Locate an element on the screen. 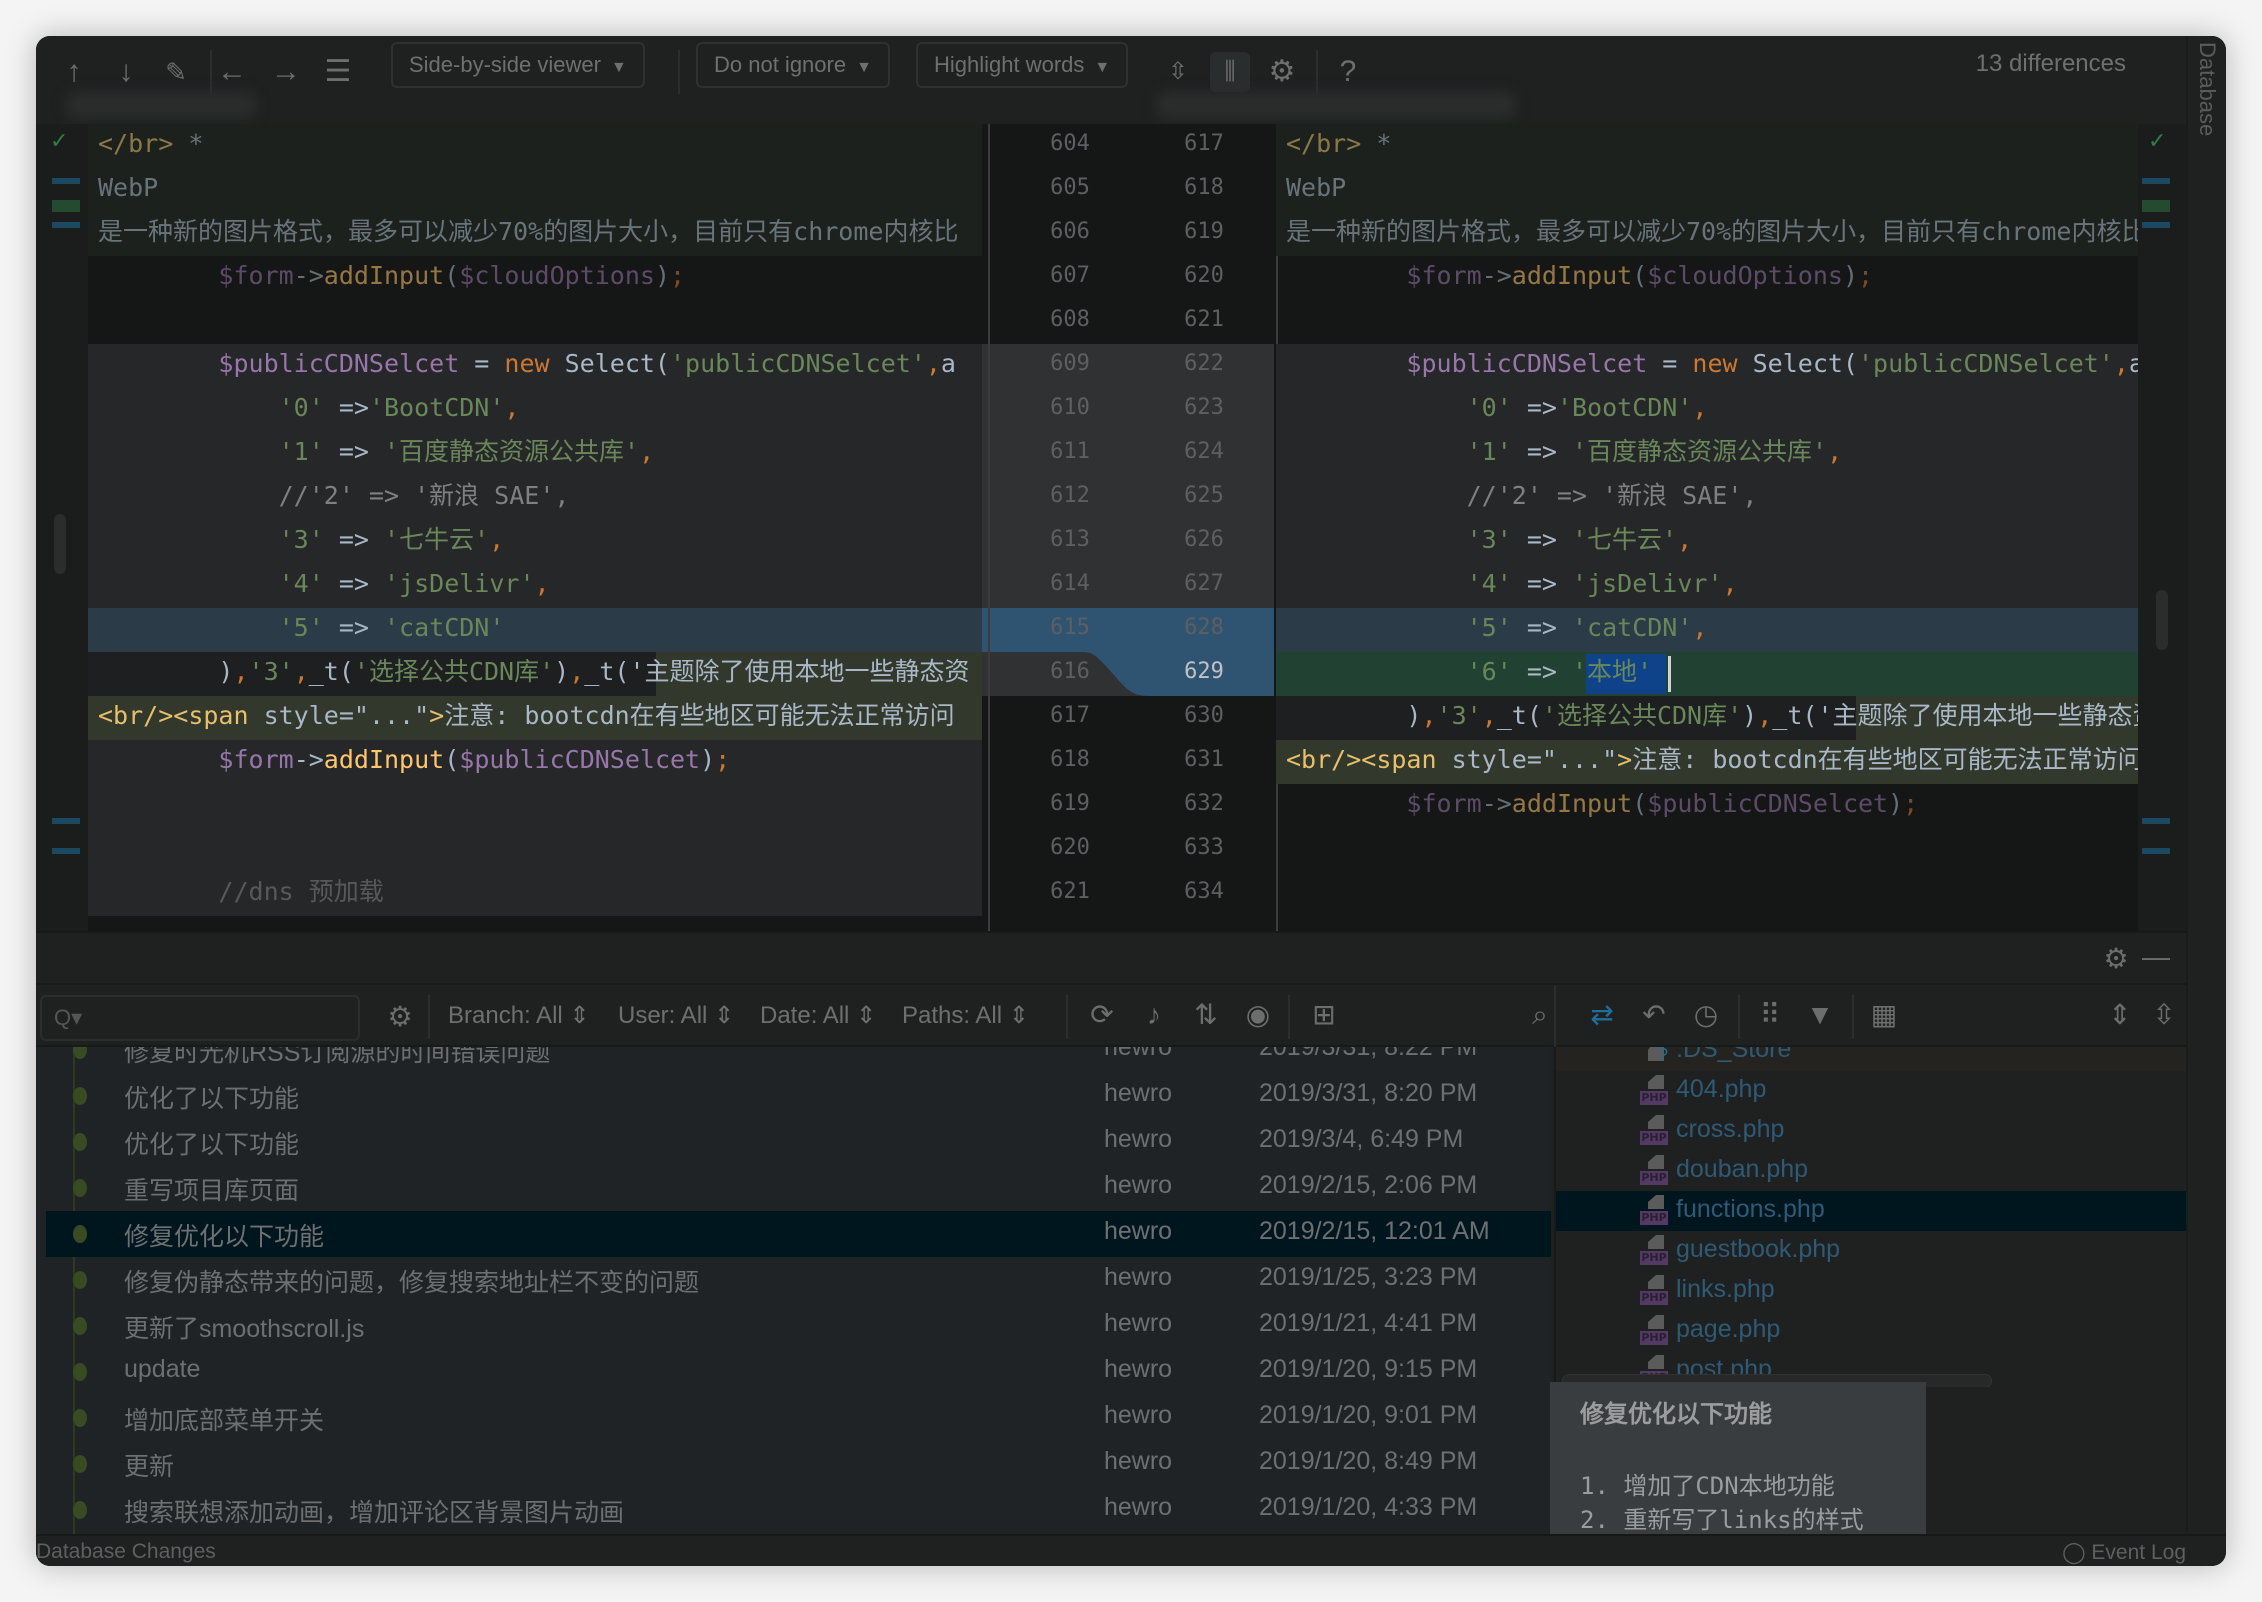 This screenshot has width=2262, height=1602. commit-date: 2019/1/25, 3:23 PM is located at coordinates (1368, 1277).